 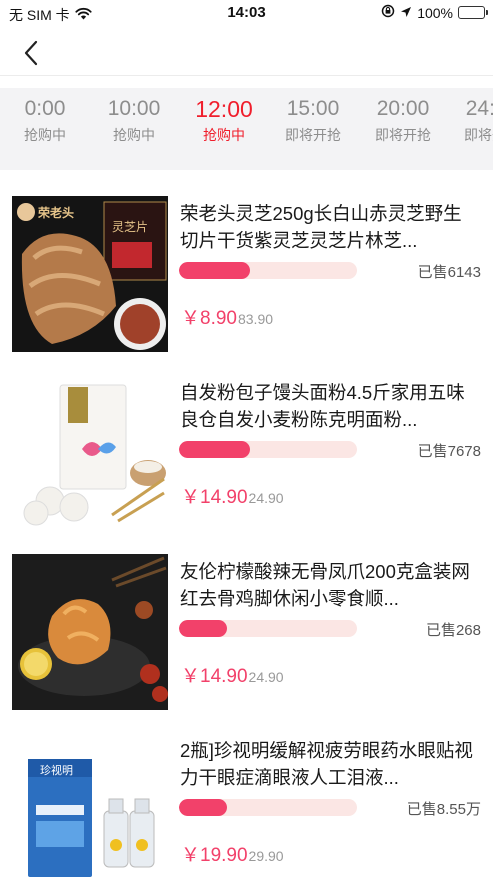 I want to click on tab-time: 24:00, so click(x=479, y=108).